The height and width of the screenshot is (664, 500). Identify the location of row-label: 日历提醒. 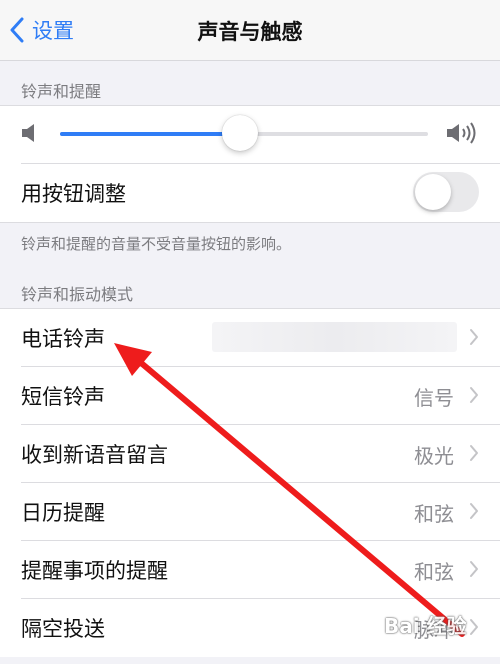
(63, 513).